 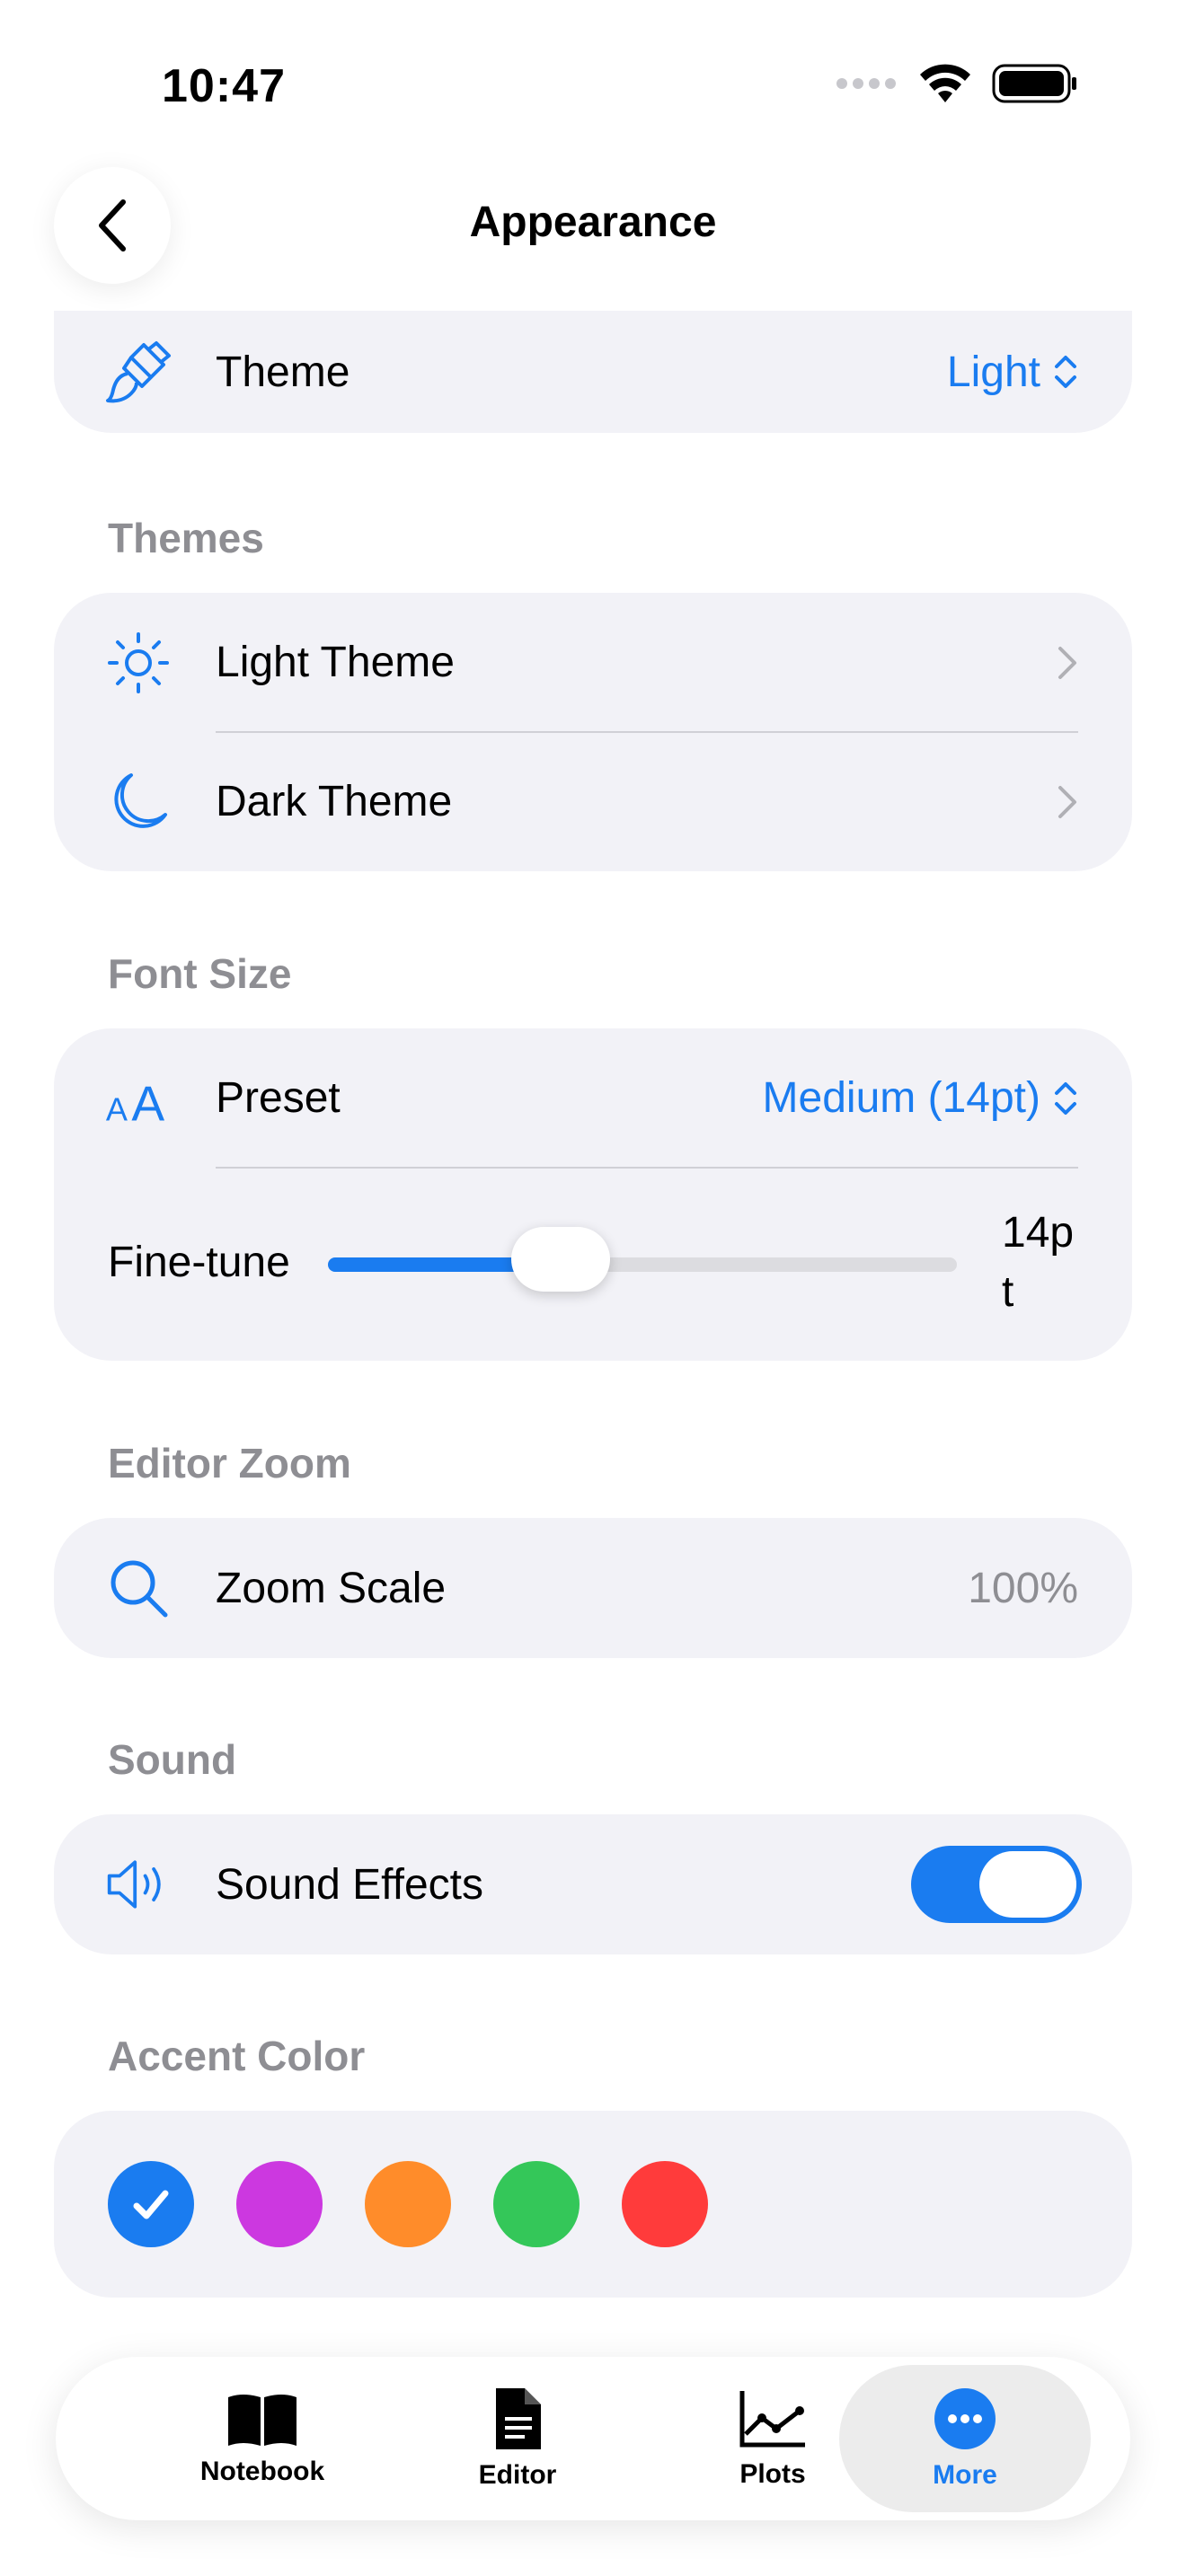 I want to click on theme-row: Theme Light, so click(x=593, y=372).